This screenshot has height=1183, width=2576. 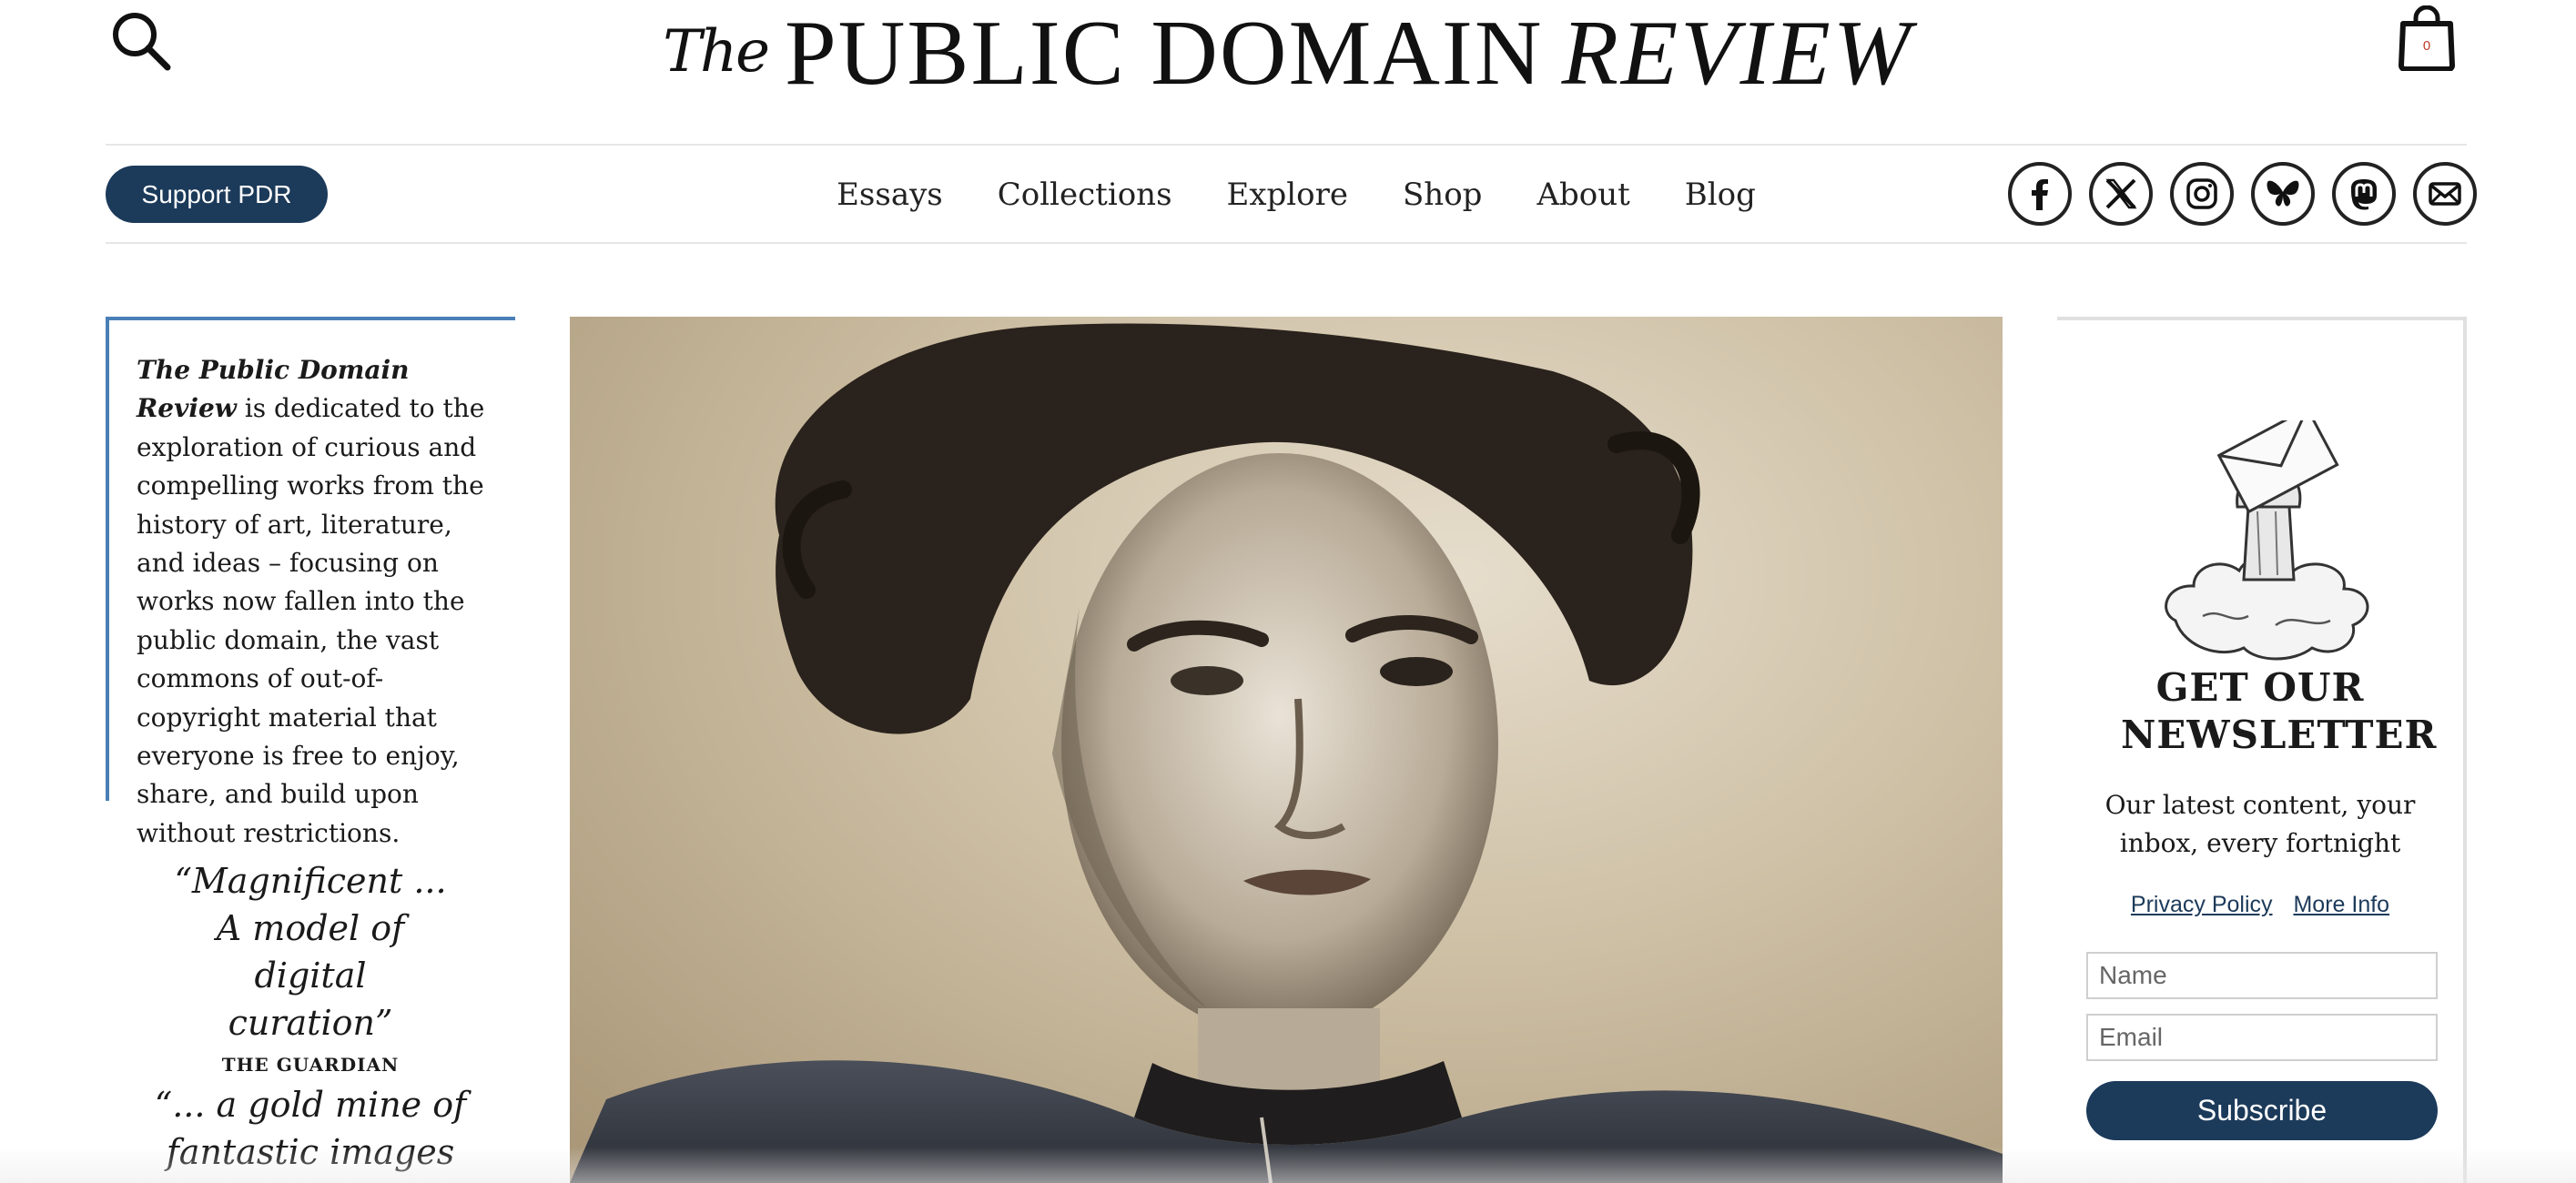 What do you see at coordinates (2426, 46) in the screenshot?
I see `cart-count: 0` at bounding box center [2426, 46].